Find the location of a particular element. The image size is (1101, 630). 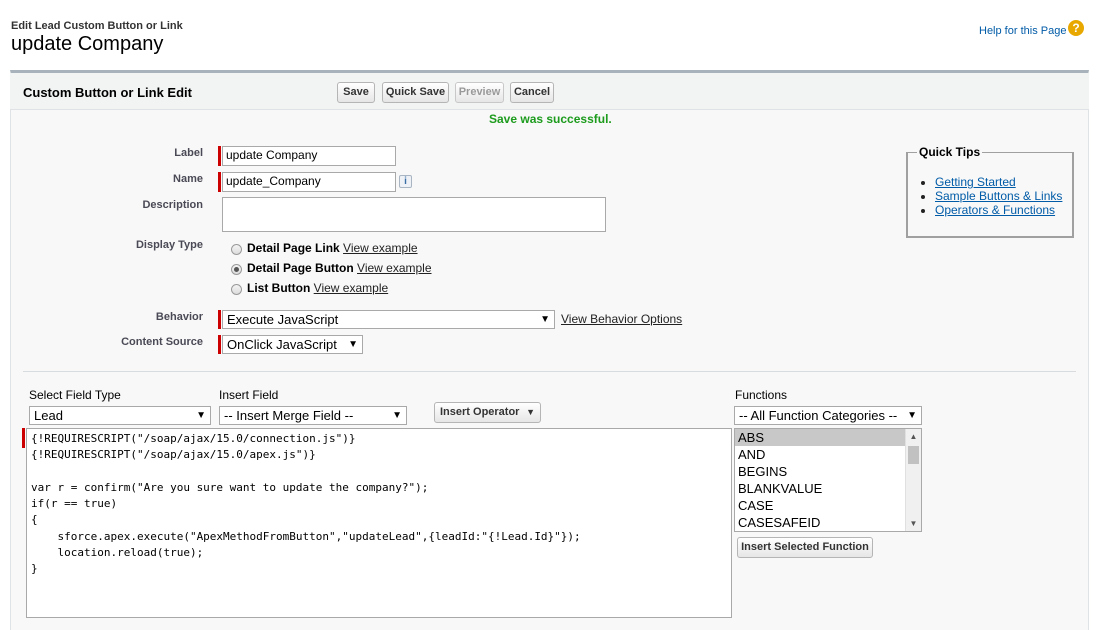

quick-tips-title: Quick Tips is located at coordinates (950, 152).